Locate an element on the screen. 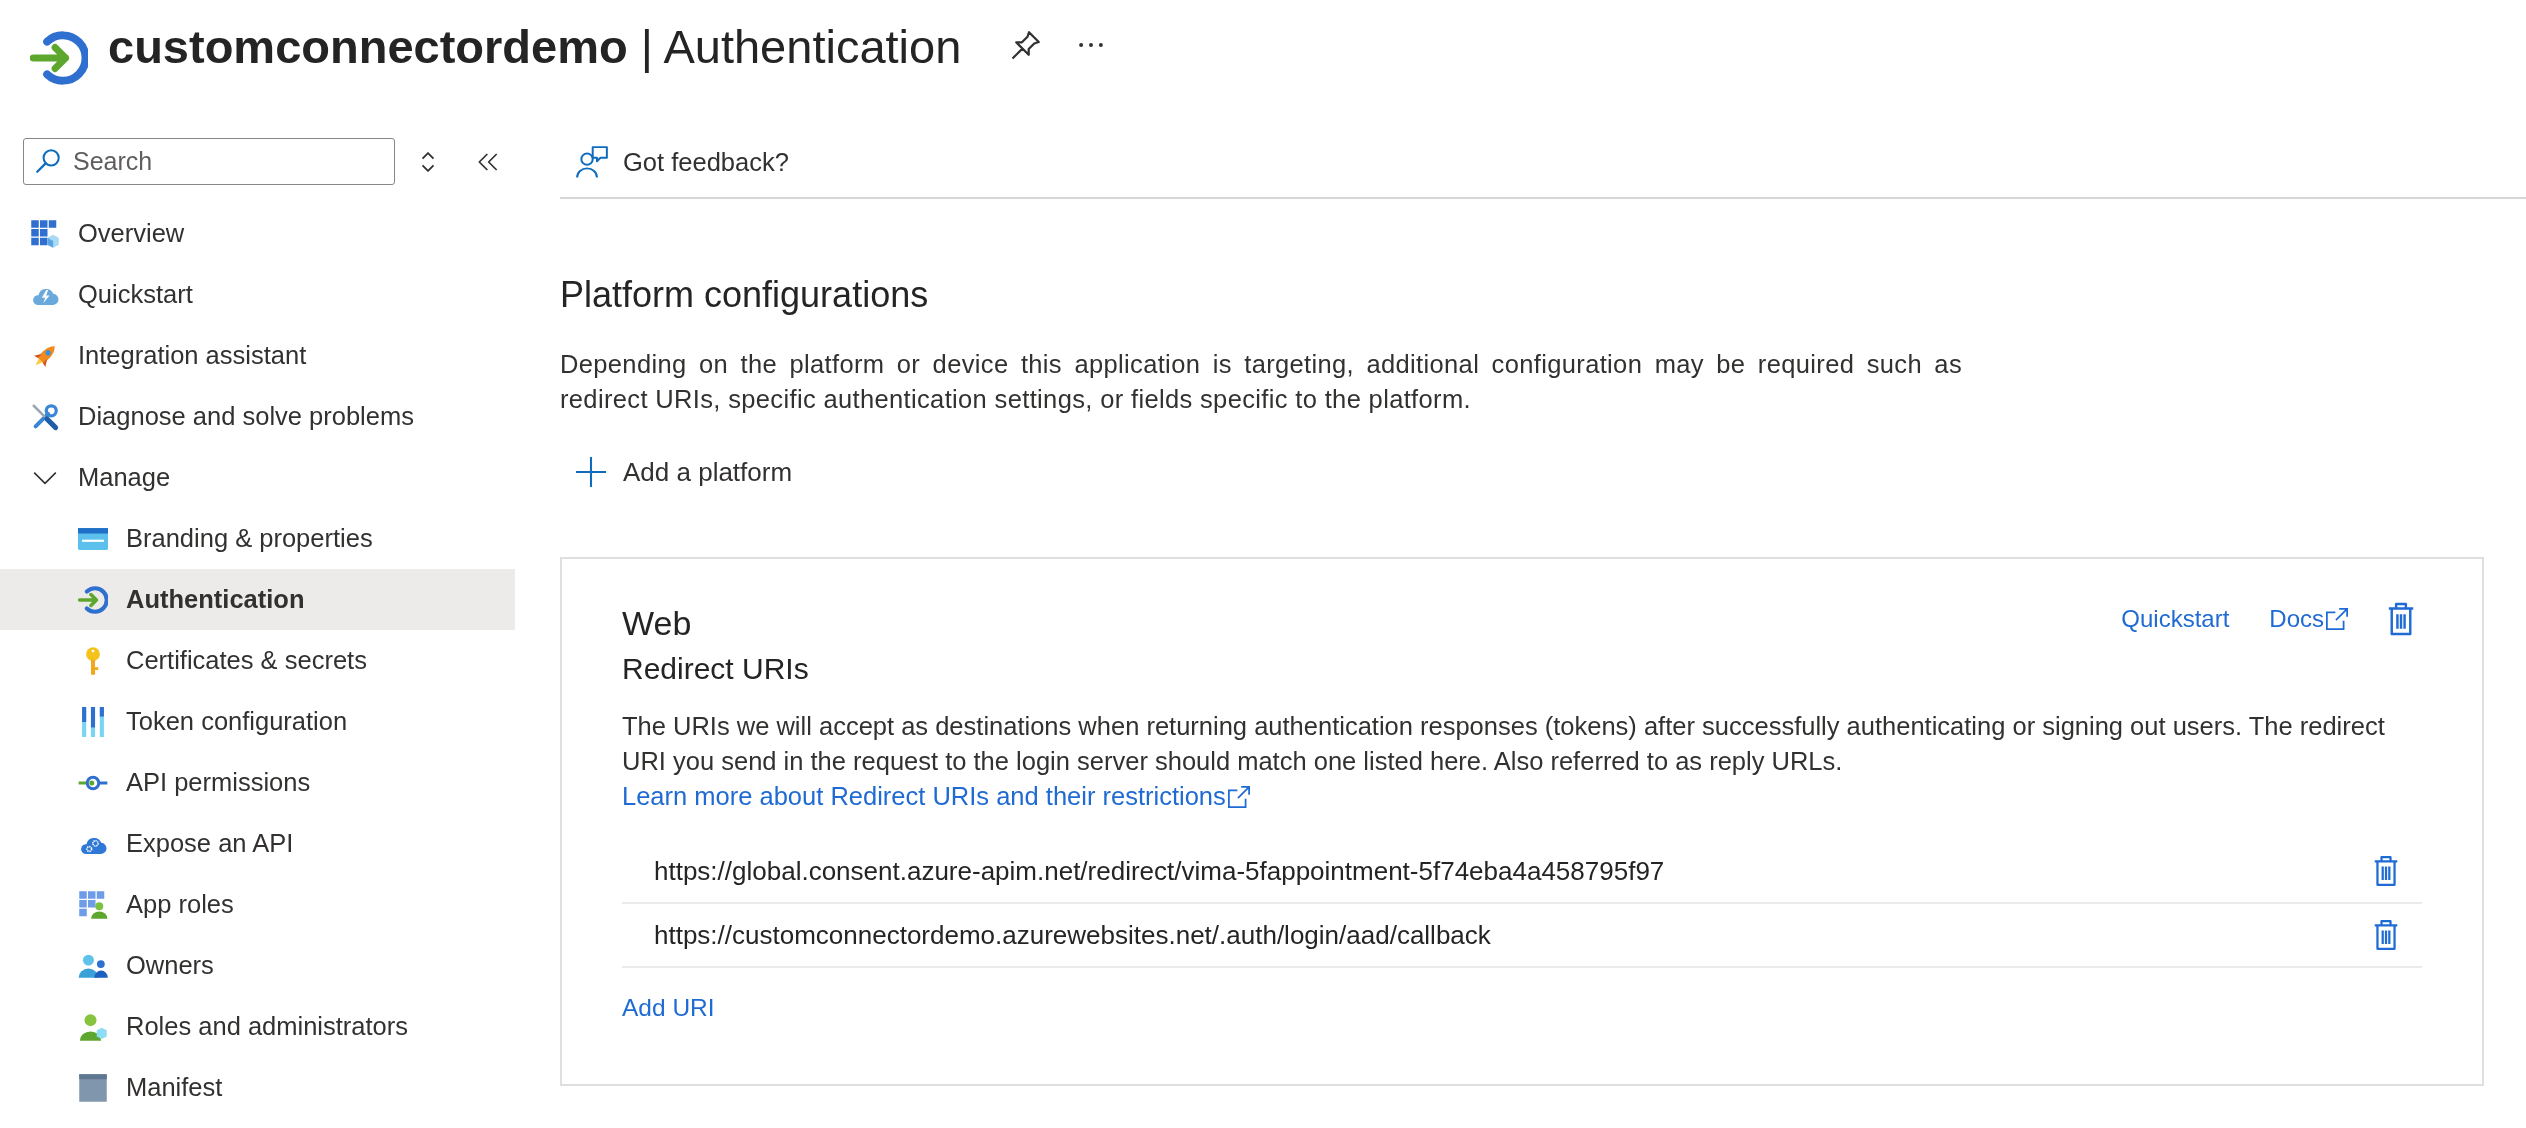  add-platform-button: Add a platform is located at coordinates (676, 472).